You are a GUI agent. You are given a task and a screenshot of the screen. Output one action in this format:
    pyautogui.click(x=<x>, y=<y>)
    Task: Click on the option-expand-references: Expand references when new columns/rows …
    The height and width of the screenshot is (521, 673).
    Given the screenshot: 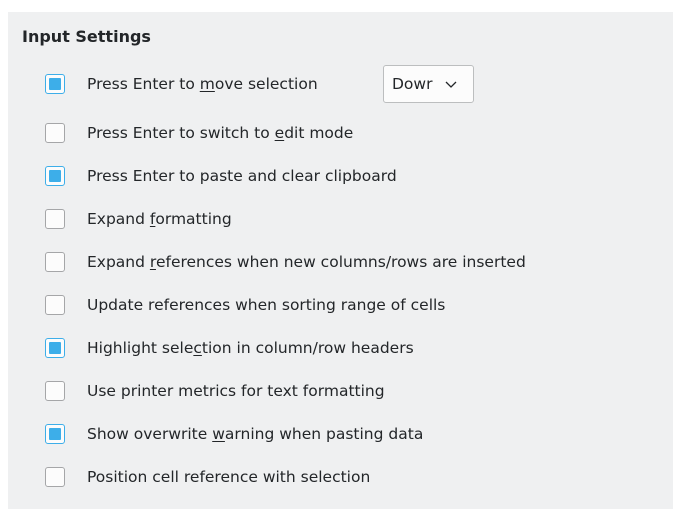 What is the action you would take?
    pyautogui.click(x=285, y=262)
    